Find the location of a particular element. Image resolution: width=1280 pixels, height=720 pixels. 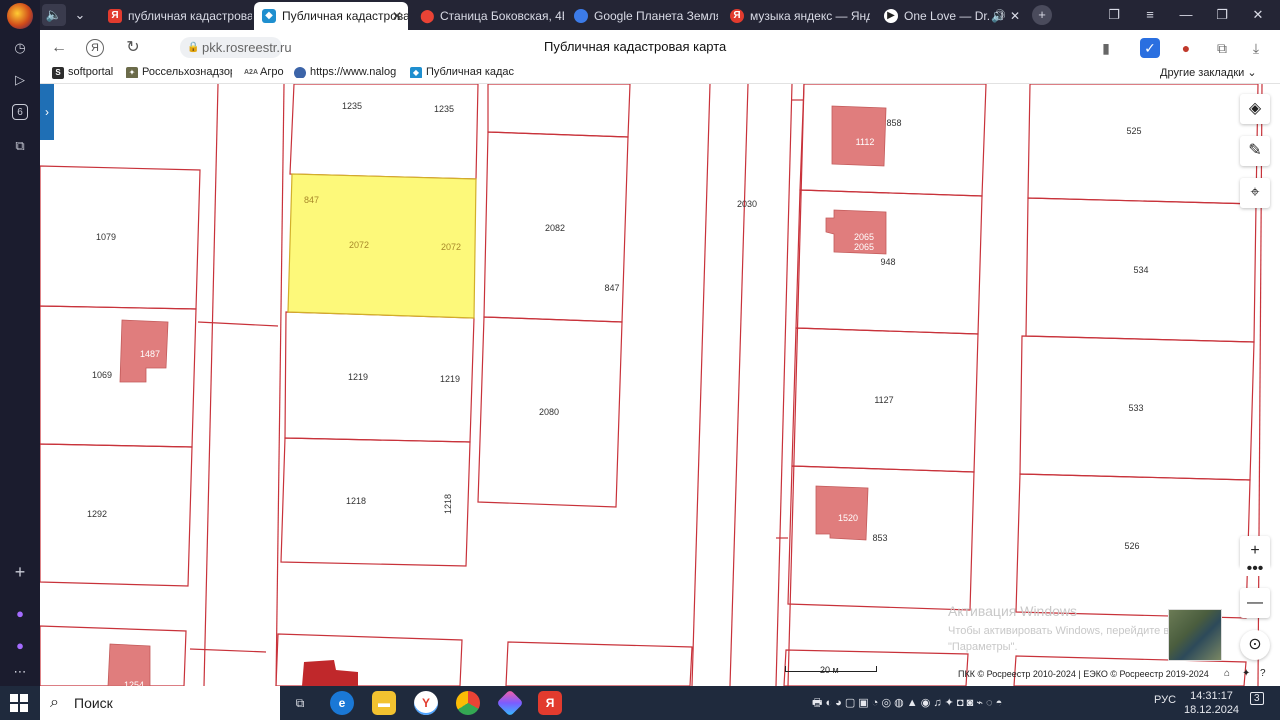

zoom-dots-icon: ••• is located at coordinates (1255, 569).